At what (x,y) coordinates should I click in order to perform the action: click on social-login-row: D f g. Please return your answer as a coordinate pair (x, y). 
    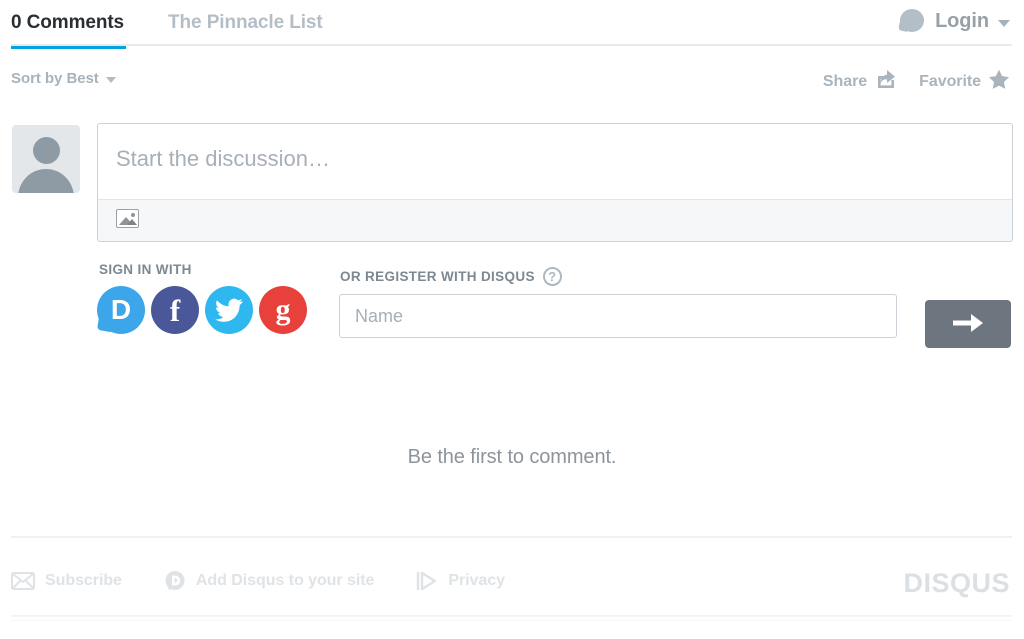
    Looking at the image, I should click on (204, 310).